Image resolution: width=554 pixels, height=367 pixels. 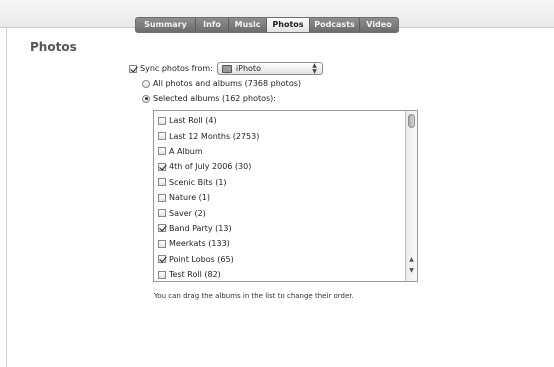 I want to click on album-label: Point Lobos (65), so click(x=201, y=259).